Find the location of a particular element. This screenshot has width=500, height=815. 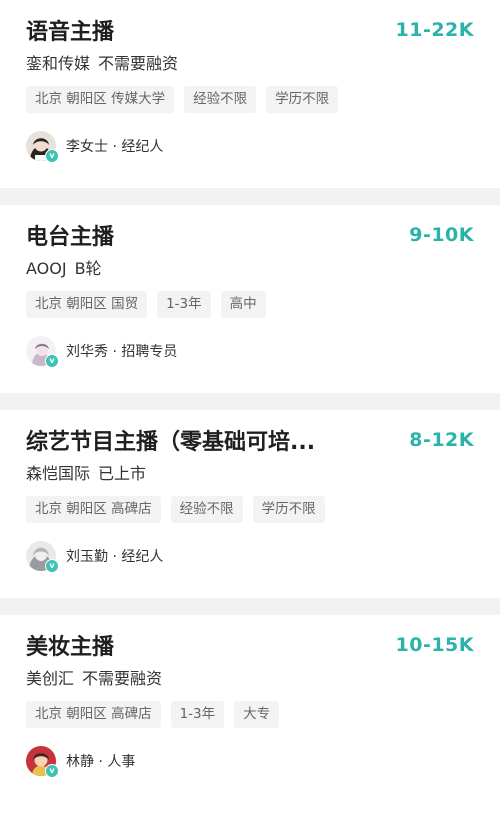

job-title: 语音主播 is located at coordinates (70, 30).